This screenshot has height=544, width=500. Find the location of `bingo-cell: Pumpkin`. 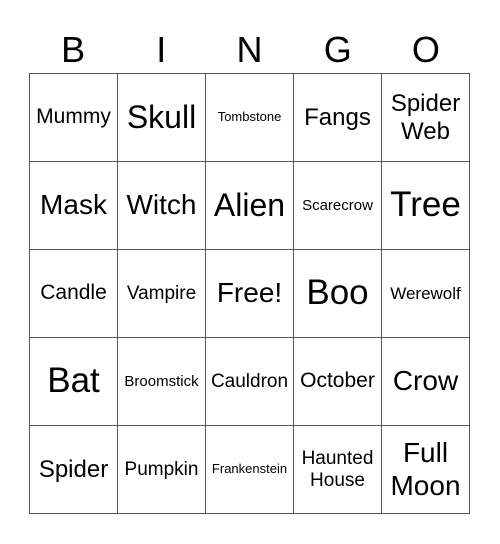

bingo-cell: Pumpkin is located at coordinates (162, 470).